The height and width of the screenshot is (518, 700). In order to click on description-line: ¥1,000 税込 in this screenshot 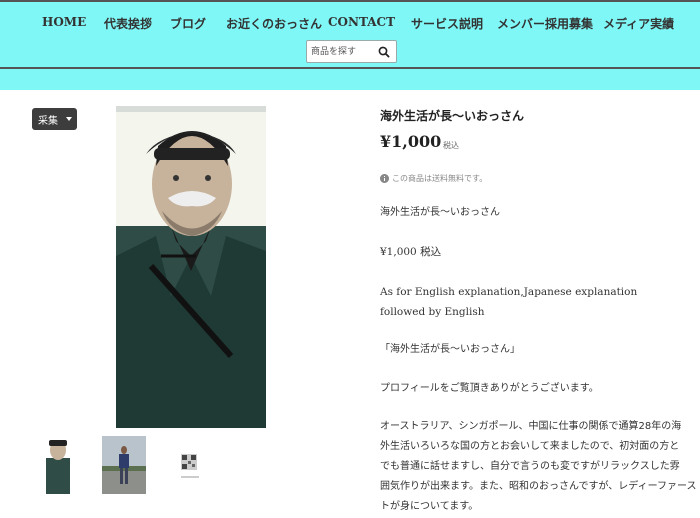, I will do `click(410, 252)`.